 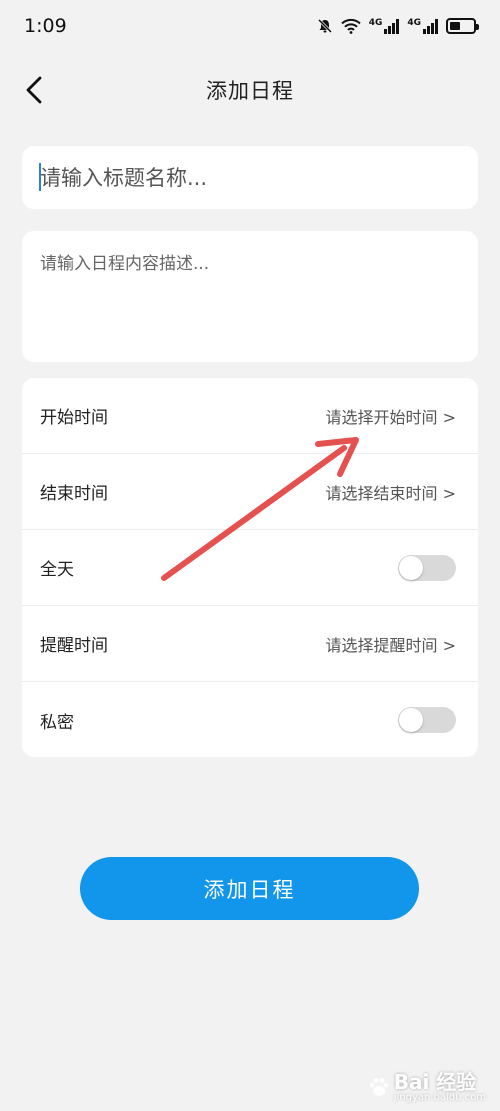 I want to click on battery-fill, so click(x=455, y=26).